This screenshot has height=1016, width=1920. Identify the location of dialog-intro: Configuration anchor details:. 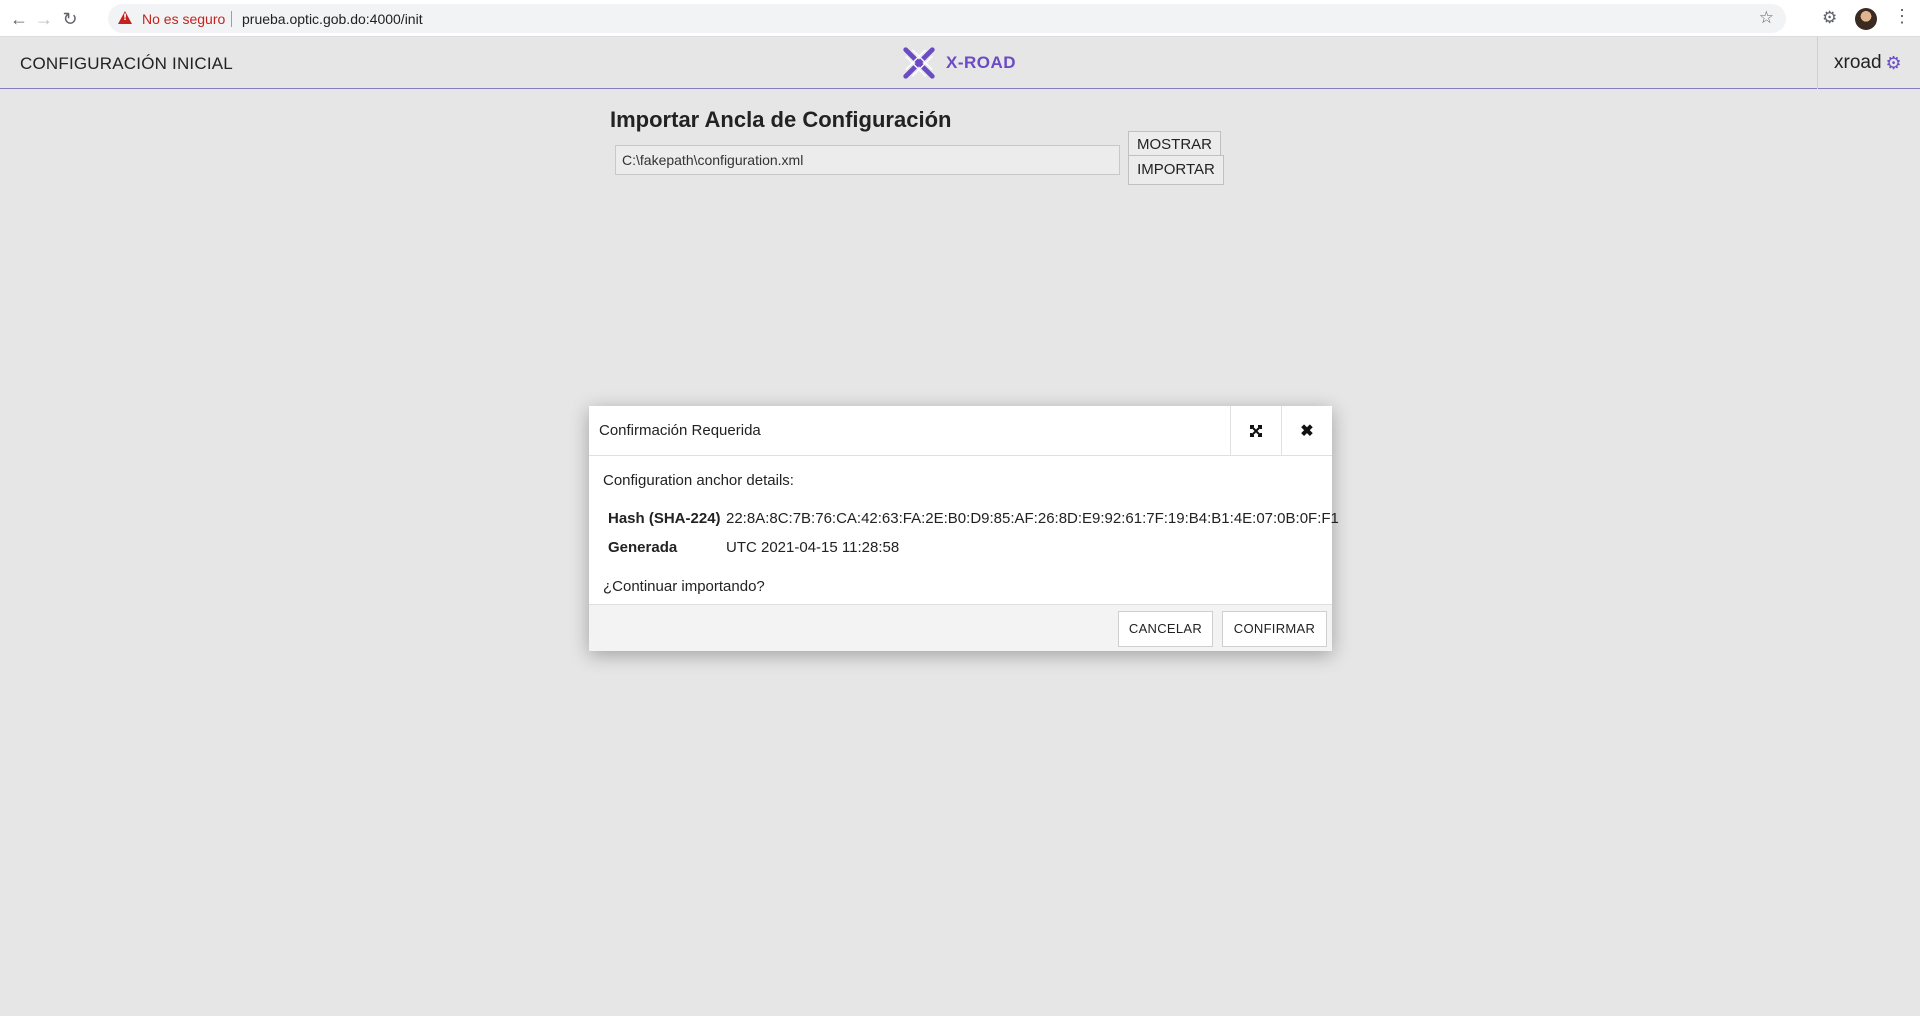
(698, 480).